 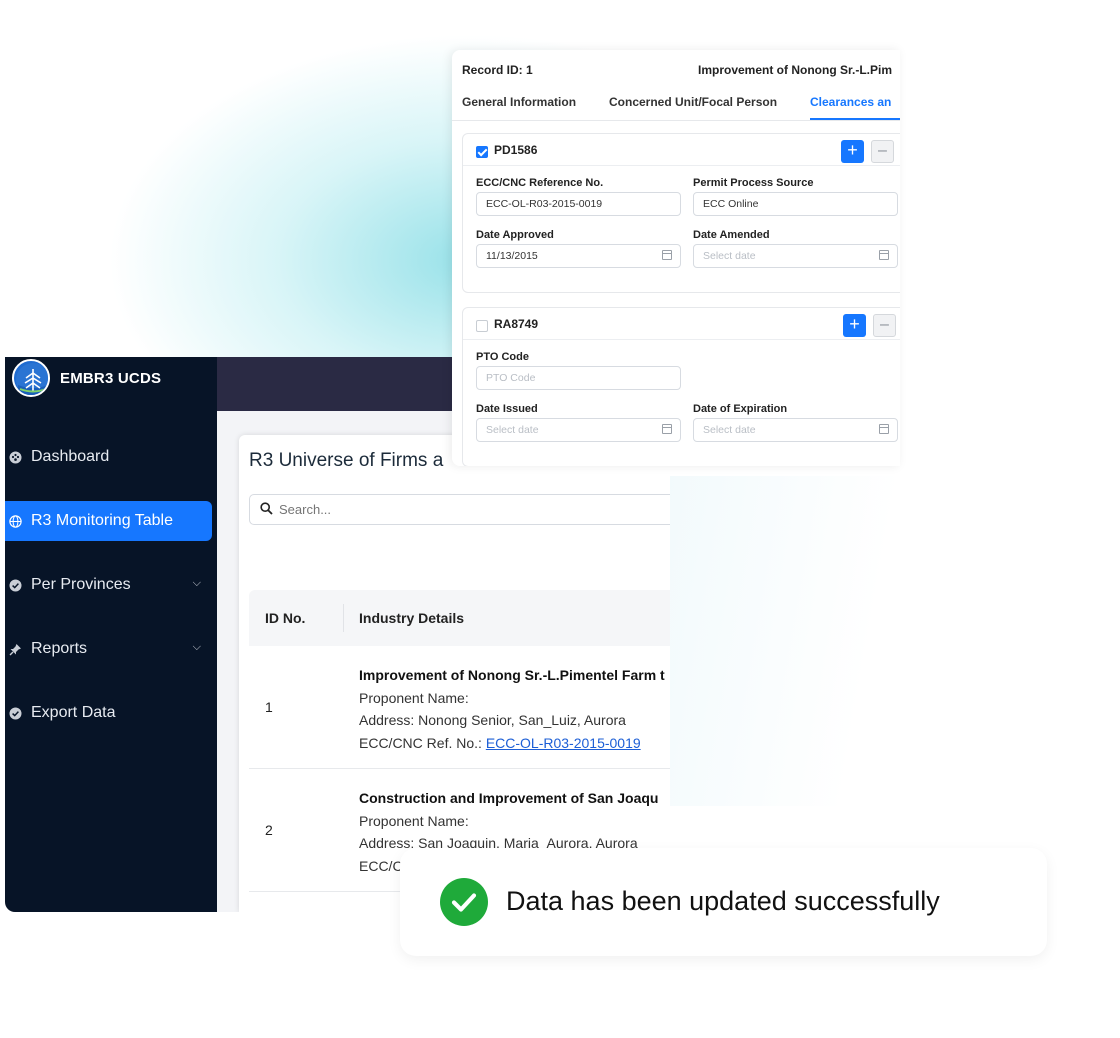 What do you see at coordinates (681, 150) in the screenshot?
I see `section-header: PD1586 + –` at bounding box center [681, 150].